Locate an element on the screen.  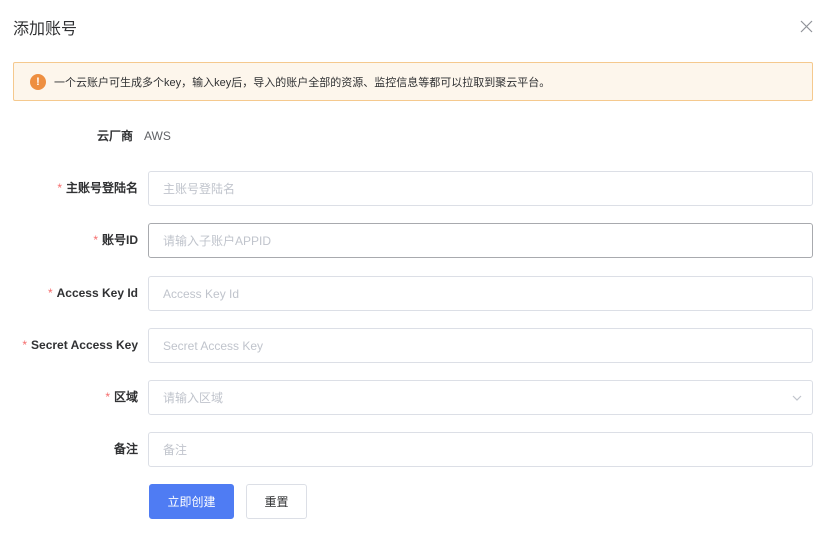
remark-label: 备注 is located at coordinates (125, 449).